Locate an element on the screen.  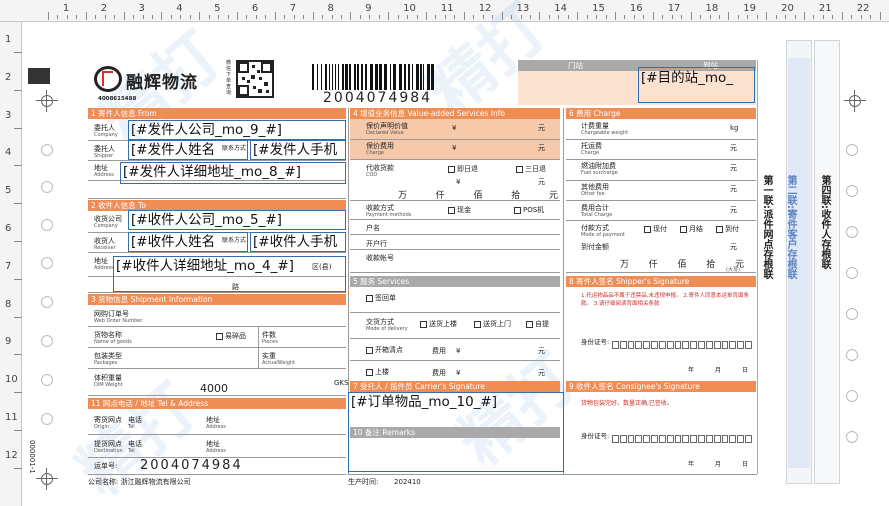
sign-date: 年月日 is located at coordinates (718, 370).